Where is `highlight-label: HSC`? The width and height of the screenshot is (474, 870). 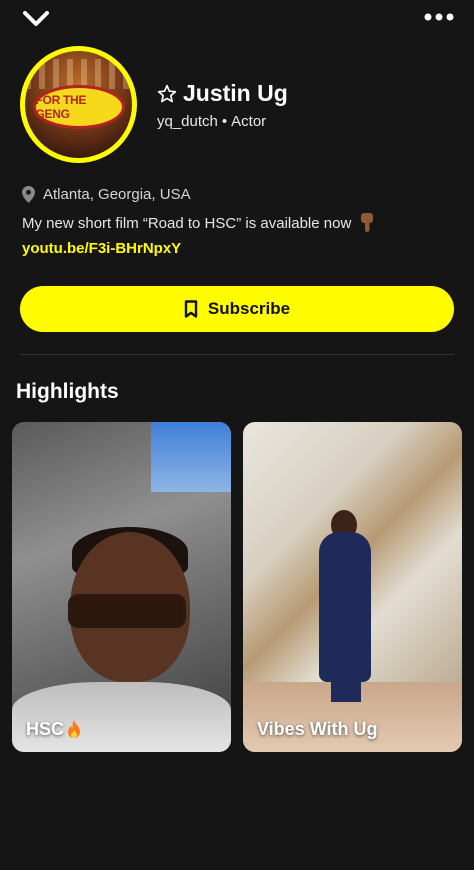 highlight-label: HSC is located at coordinates (54, 729).